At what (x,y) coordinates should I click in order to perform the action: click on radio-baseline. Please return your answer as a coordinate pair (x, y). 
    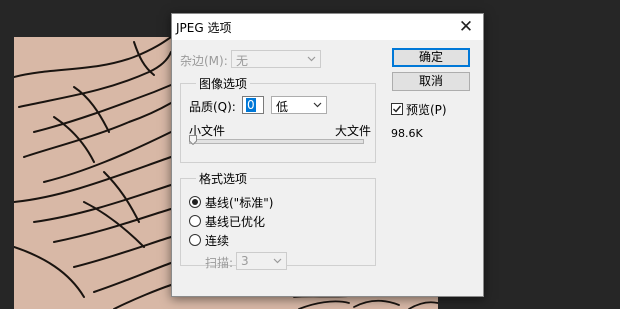
    Looking at the image, I should click on (195, 202).